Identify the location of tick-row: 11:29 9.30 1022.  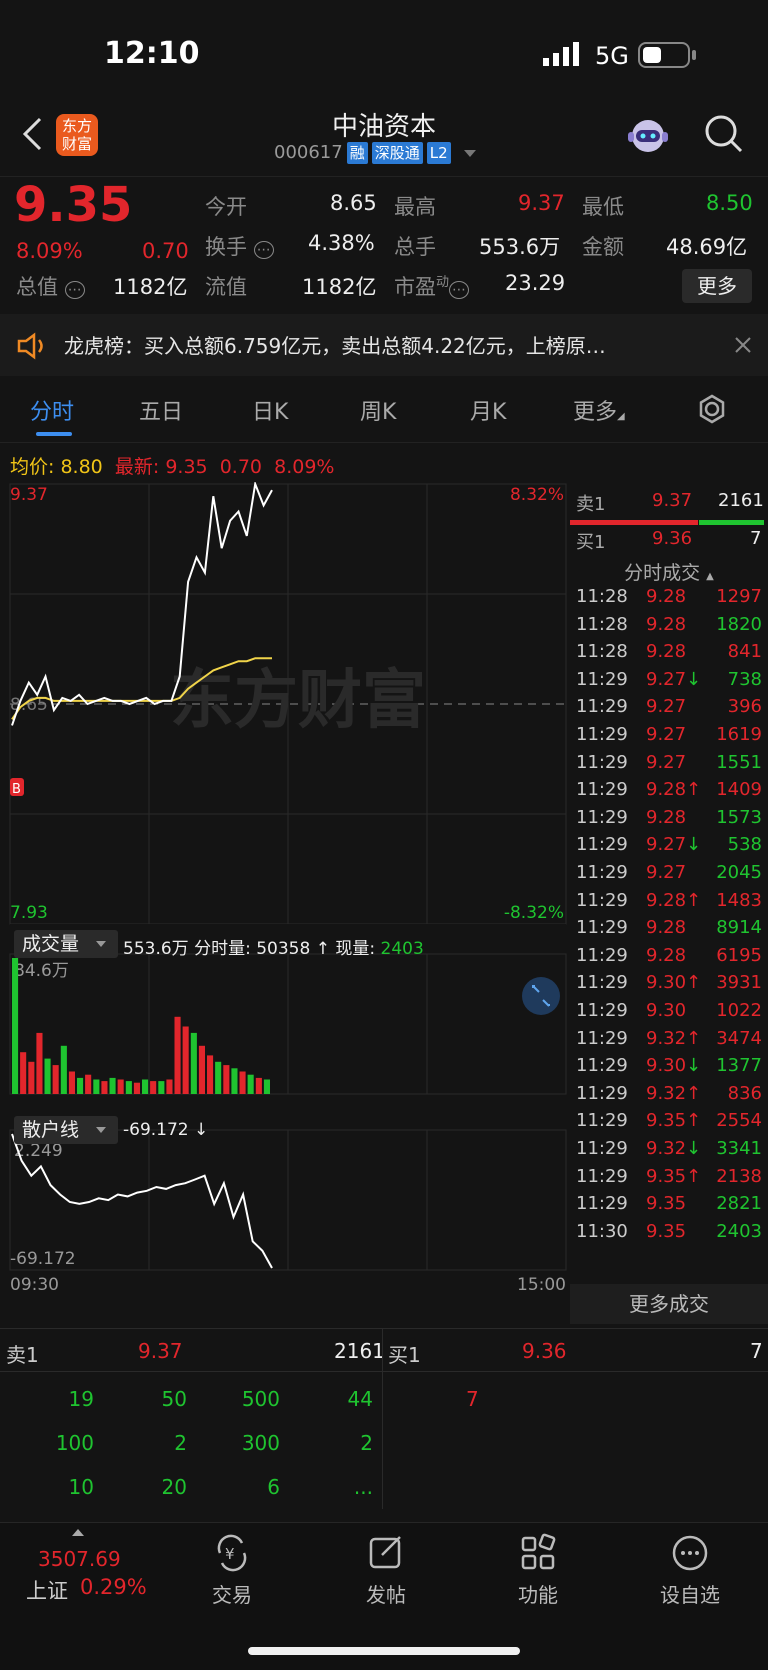
(671, 1014).